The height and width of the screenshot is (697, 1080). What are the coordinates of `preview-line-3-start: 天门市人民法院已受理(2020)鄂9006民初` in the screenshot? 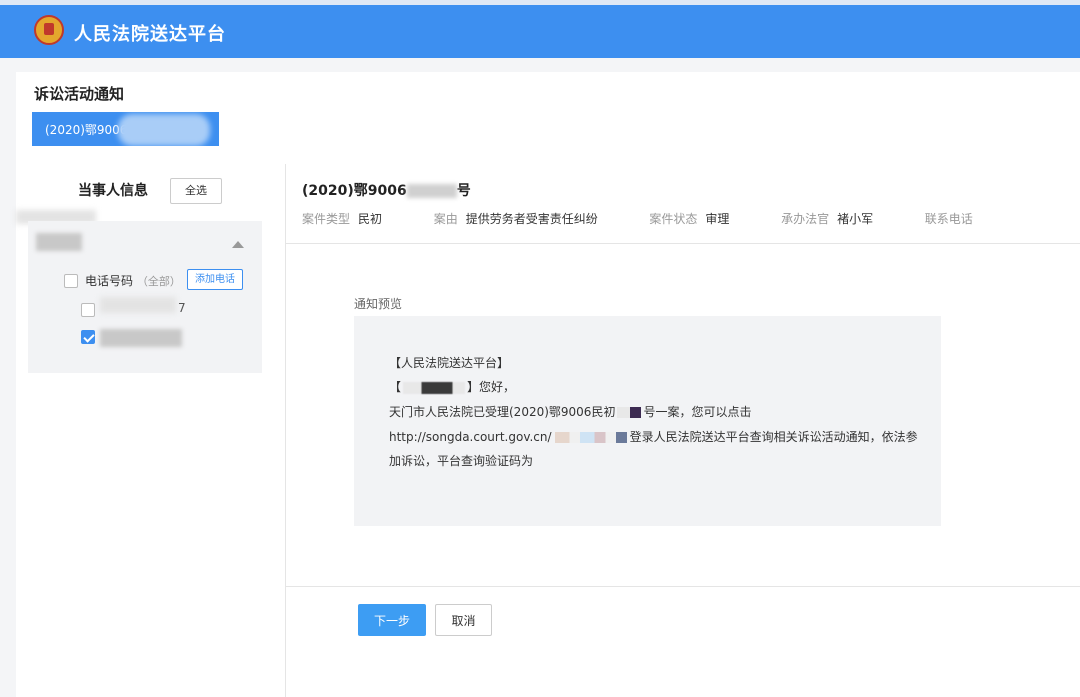 It's located at (502, 412).